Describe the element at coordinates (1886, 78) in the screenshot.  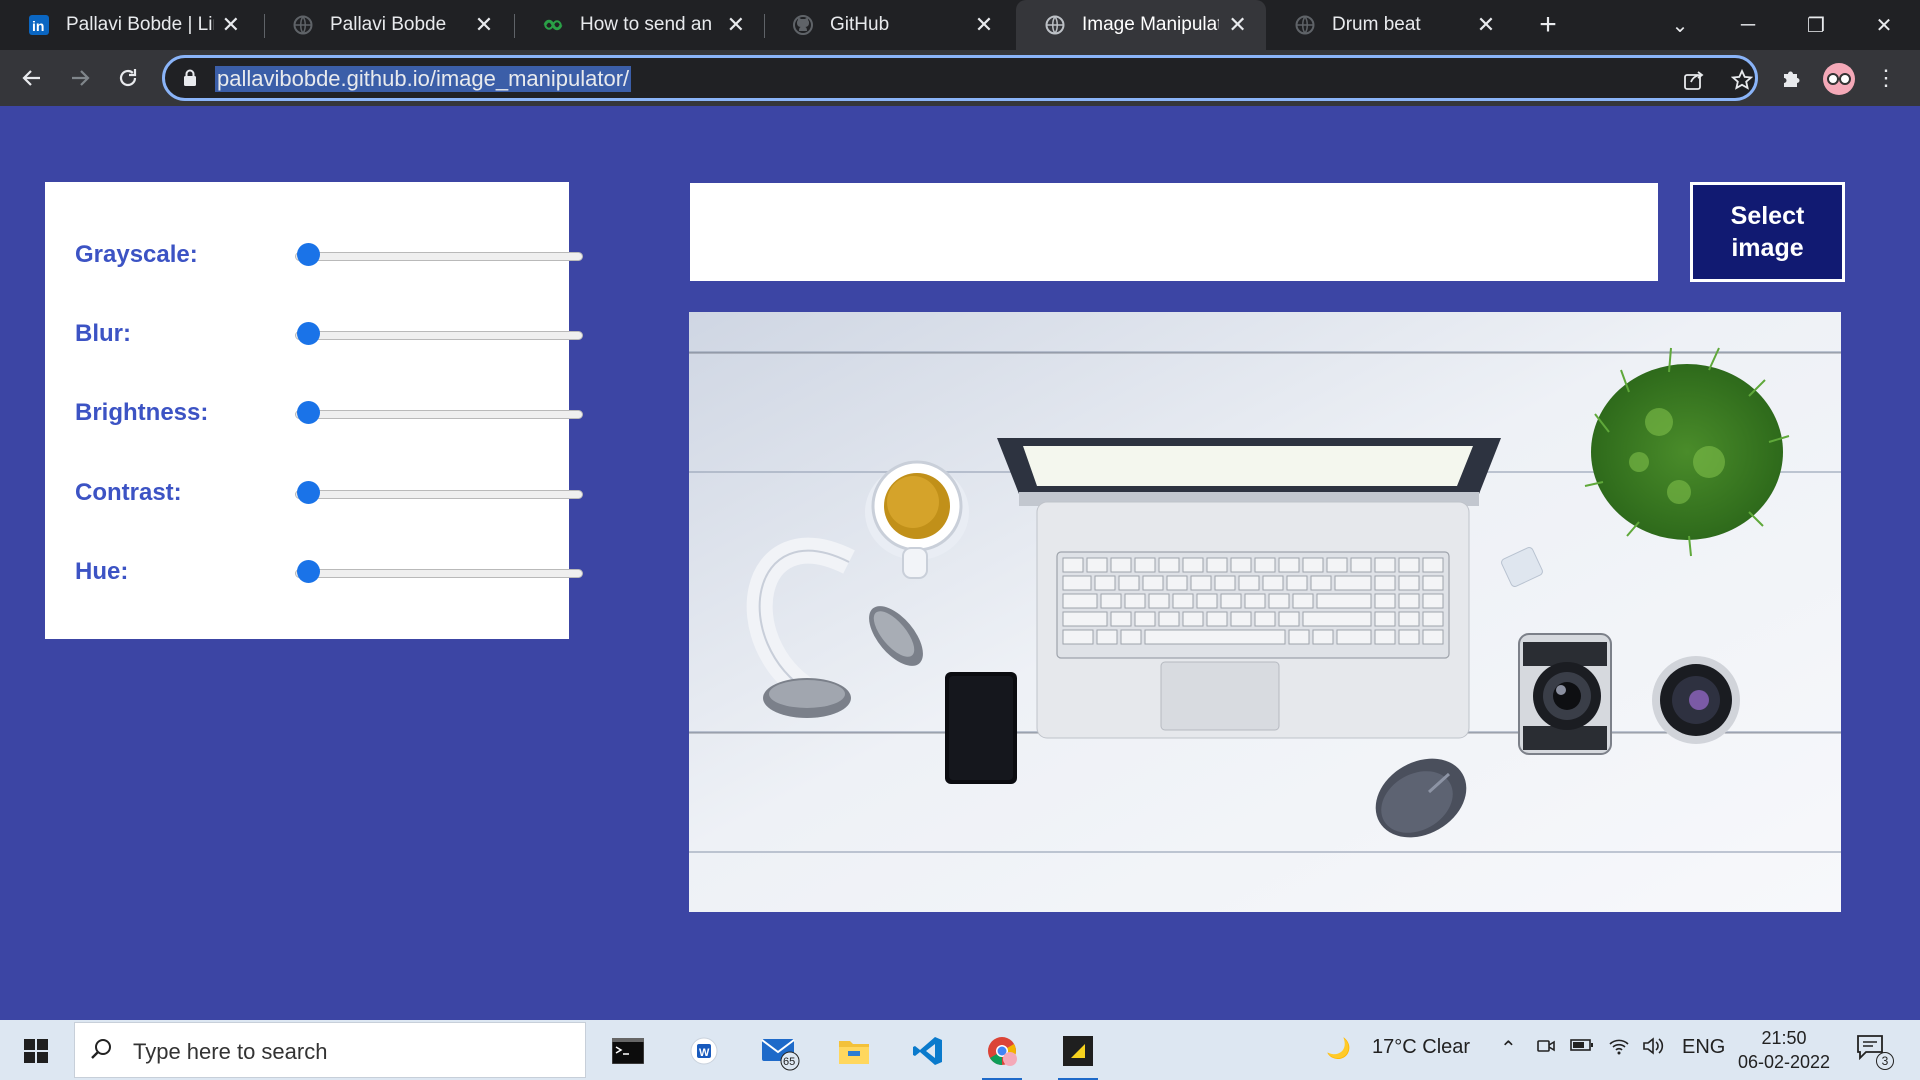
I see `more-menu-icon: ⋮` at that location.